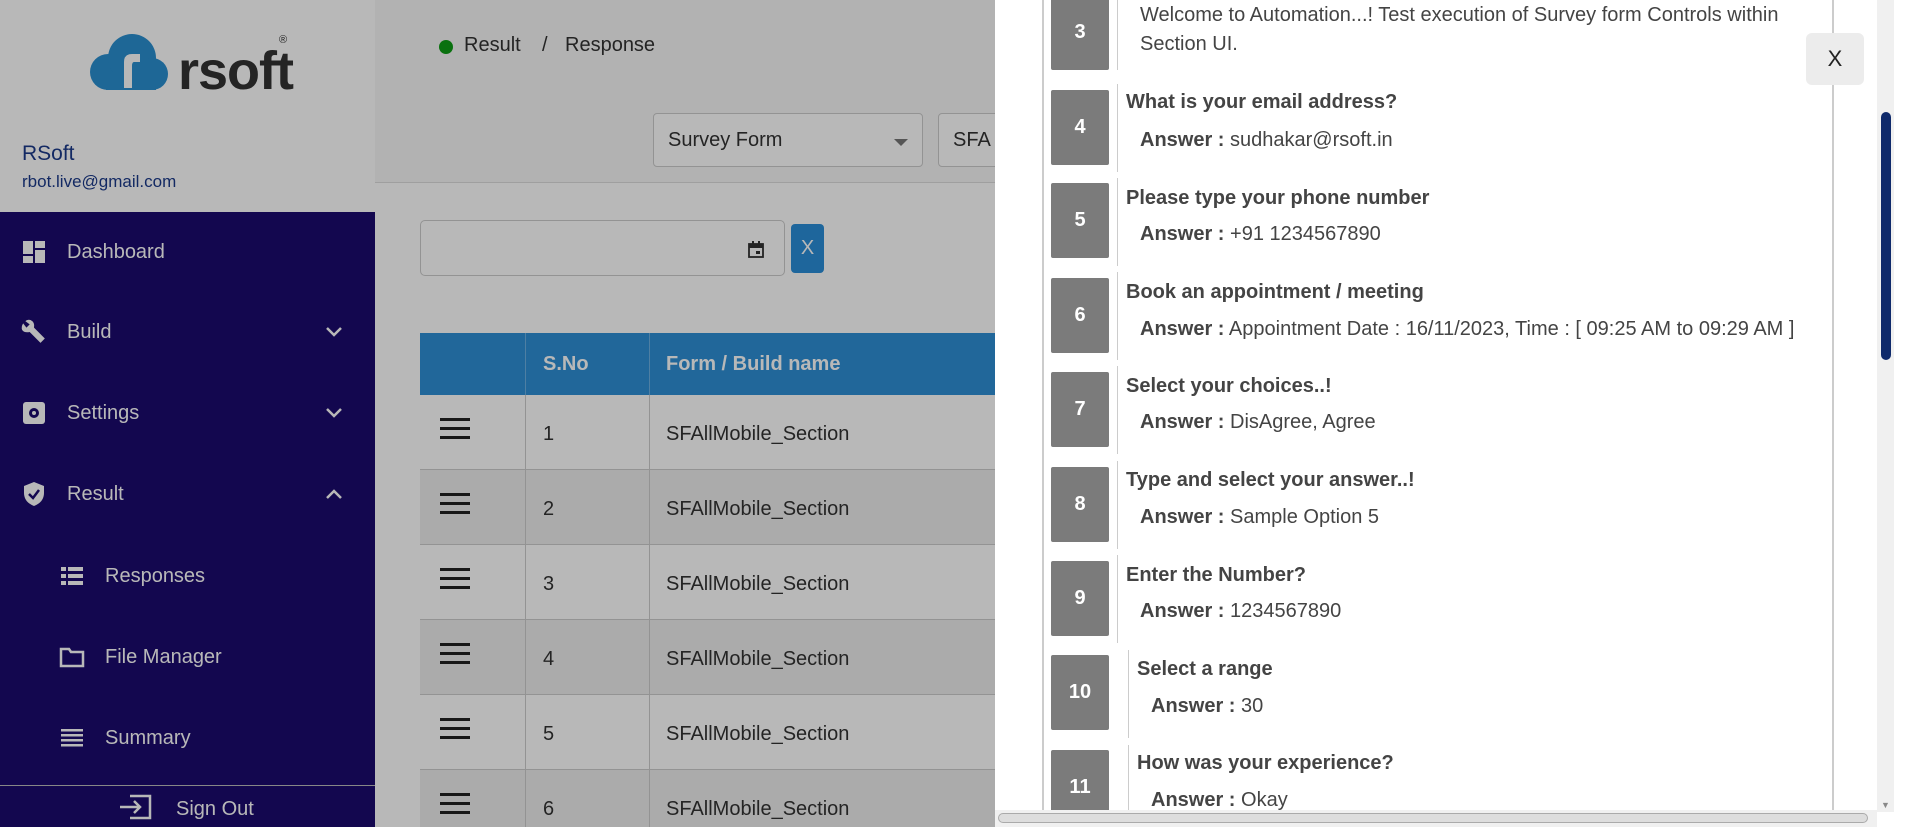 This screenshot has height=827, width=1920. I want to click on answer-value: +91 1234567890, so click(1305, 234).